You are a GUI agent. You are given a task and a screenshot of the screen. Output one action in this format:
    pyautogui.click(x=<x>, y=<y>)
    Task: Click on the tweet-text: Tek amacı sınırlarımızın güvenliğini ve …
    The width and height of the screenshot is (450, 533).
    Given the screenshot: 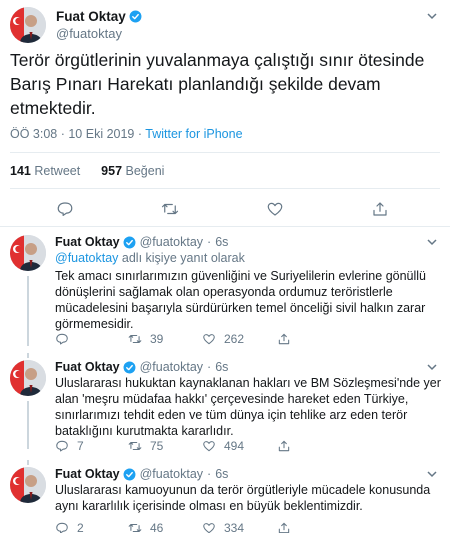 What is the action you would take?
    pyautogui.click(x=241, y=300)
    